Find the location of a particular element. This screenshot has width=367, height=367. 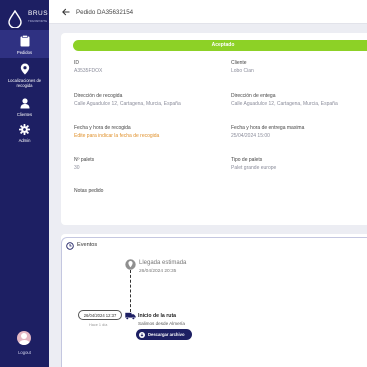

sidebar-item-label: Admin is located at coordinates (24, 140).